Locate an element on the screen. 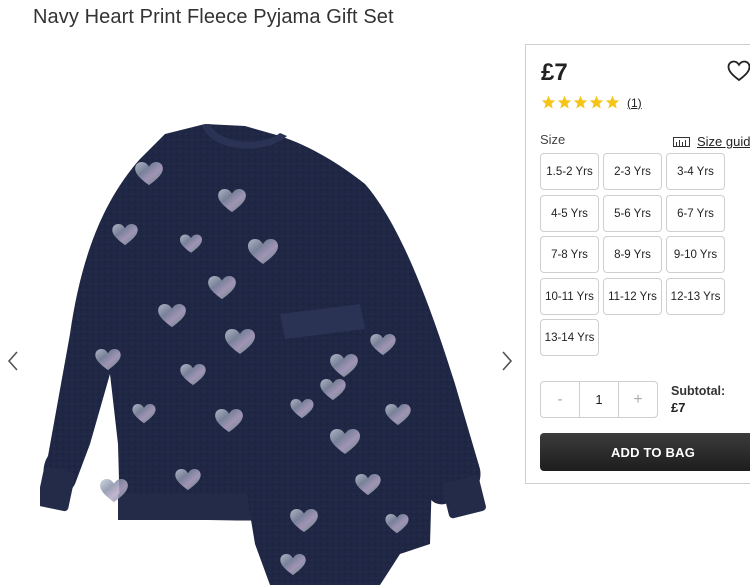  size-option: 13-14 Yrs is located at coordinates (569, 337).